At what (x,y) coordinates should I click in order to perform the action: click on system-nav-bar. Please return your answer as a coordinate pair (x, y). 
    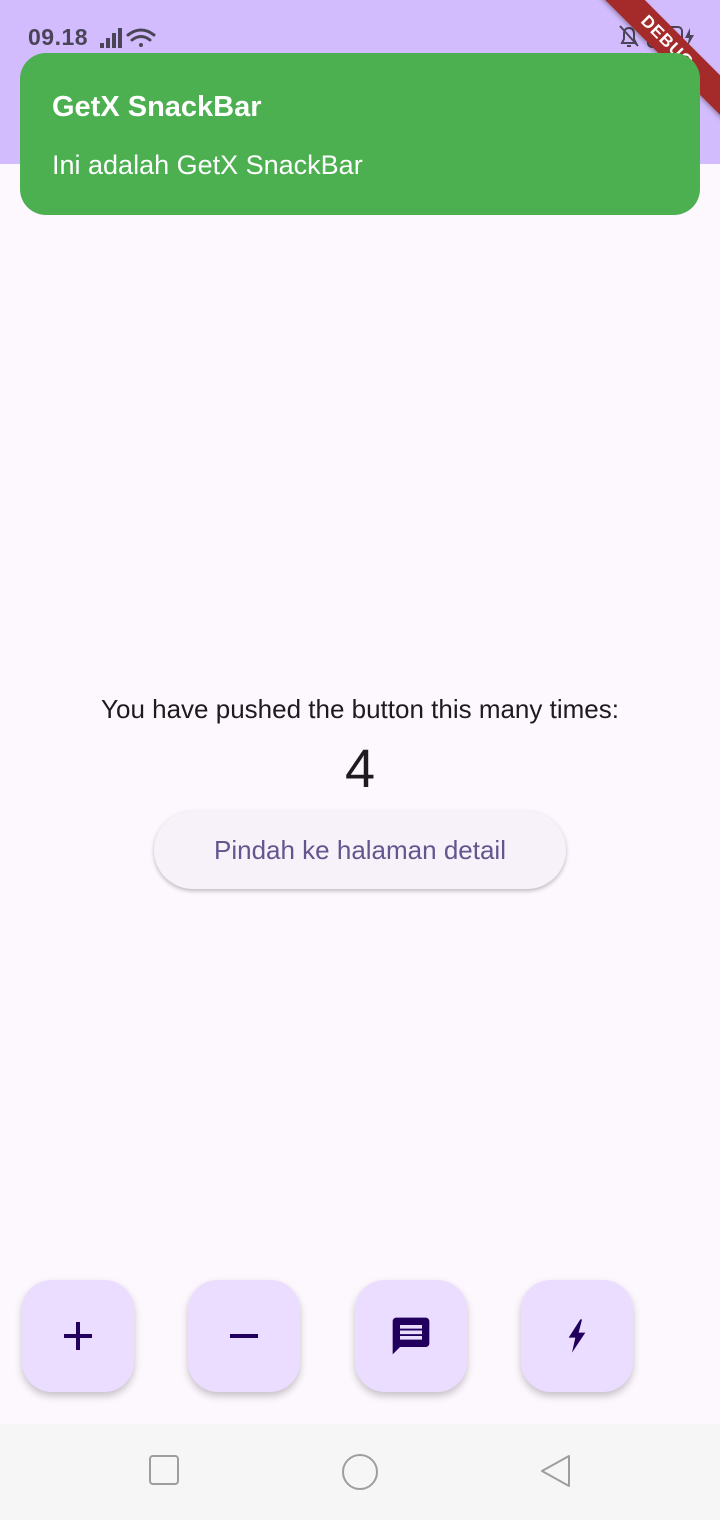
    Looking at the image, I should click on (360, 1472).